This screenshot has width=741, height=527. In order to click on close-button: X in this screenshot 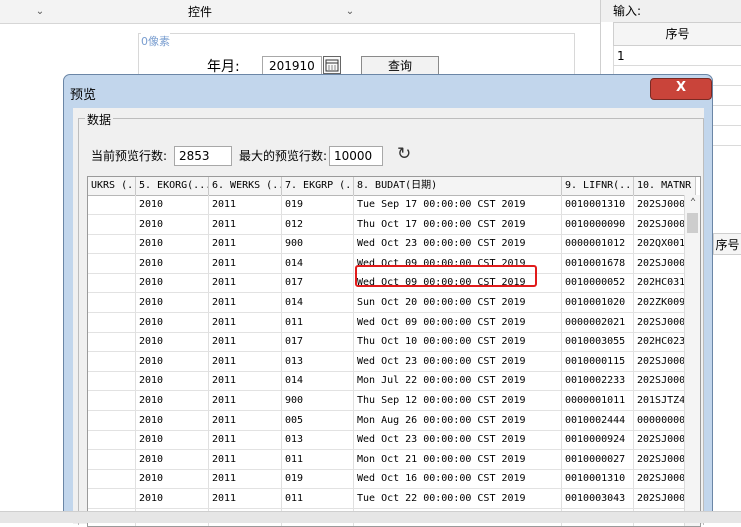, I will do `click(681, 89)`.